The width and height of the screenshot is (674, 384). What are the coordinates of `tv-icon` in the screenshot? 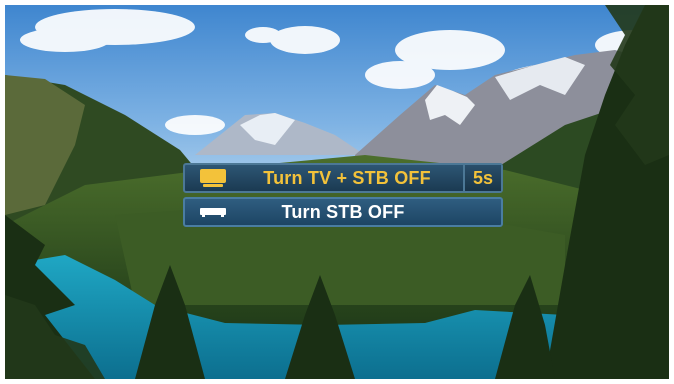 It's located at (213, 178).